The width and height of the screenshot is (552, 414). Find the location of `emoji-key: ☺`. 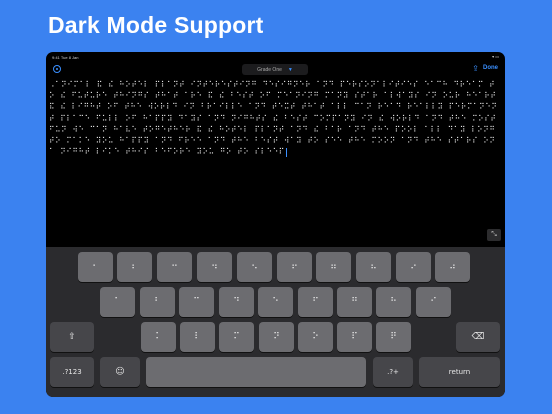

emoji-key: ☺ is located at coordinates (120, 372).